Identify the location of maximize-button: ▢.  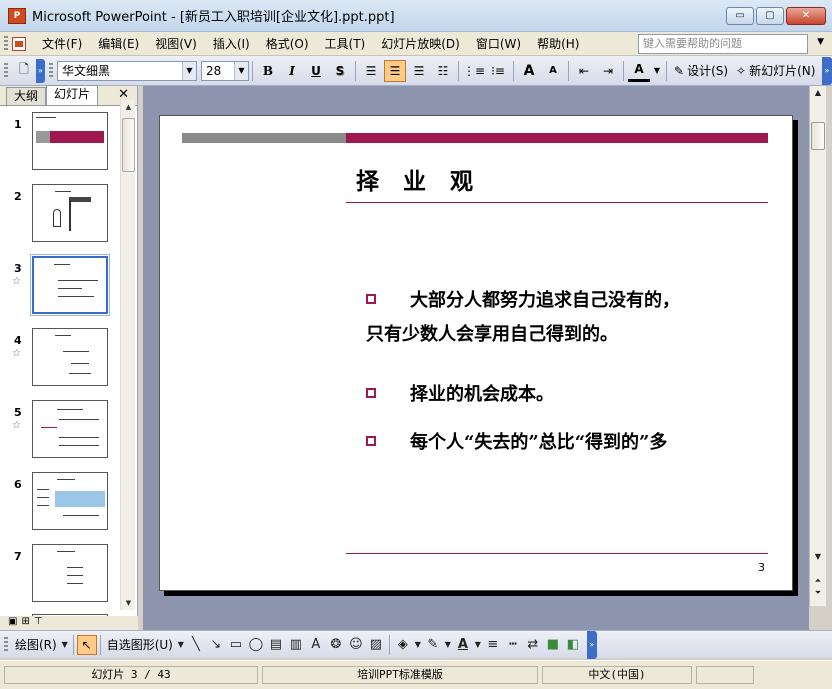
(770, 16).